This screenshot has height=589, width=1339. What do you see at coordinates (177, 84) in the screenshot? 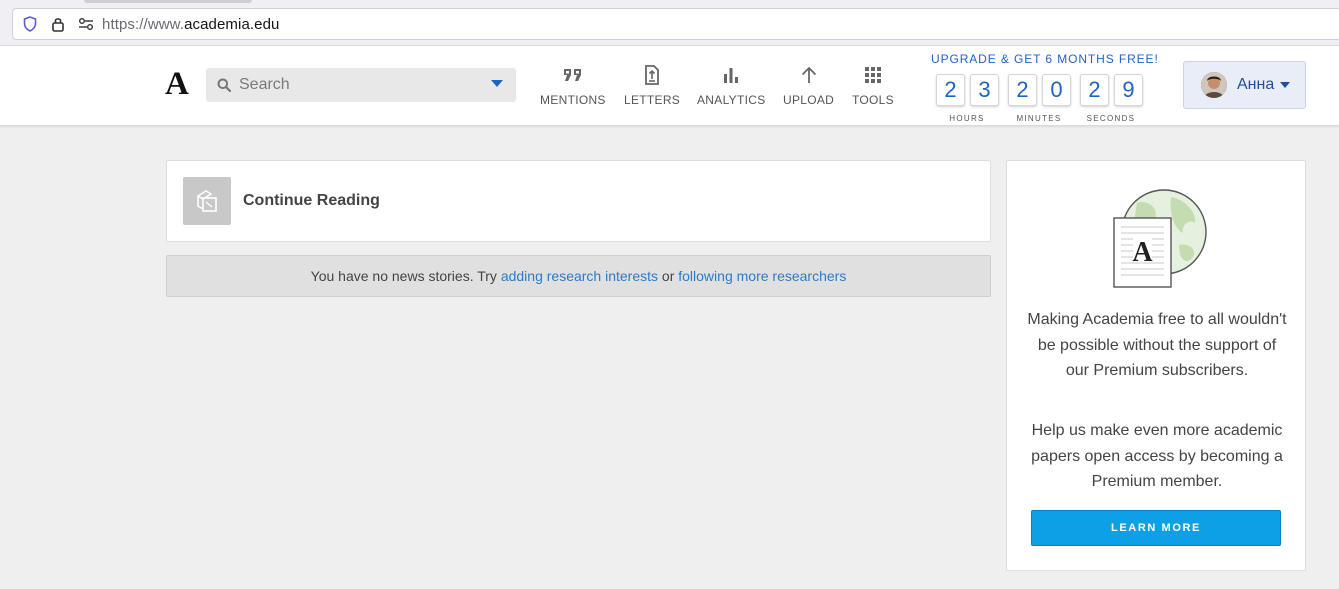
I see `academia-logo: A` at bounding box center [177, 84].